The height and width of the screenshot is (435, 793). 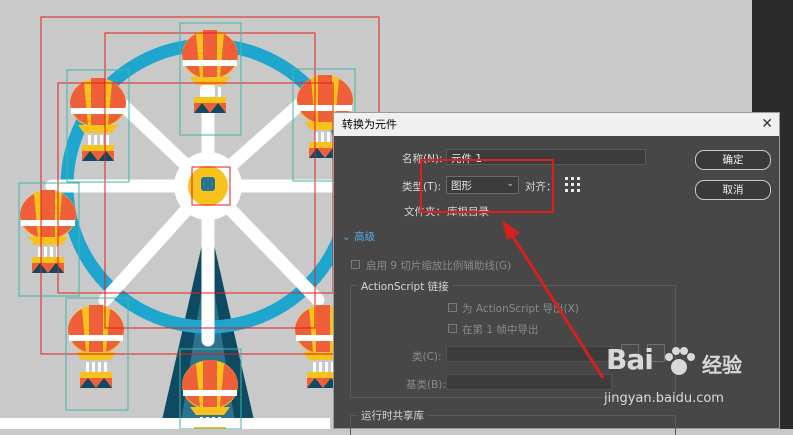 What do you see at coordinates (675, 380) in the screenshot?
I see `baidu-jingyan-watermark: Bai 经验 jingyan.baidu.com` at bounding box center [675, 380].